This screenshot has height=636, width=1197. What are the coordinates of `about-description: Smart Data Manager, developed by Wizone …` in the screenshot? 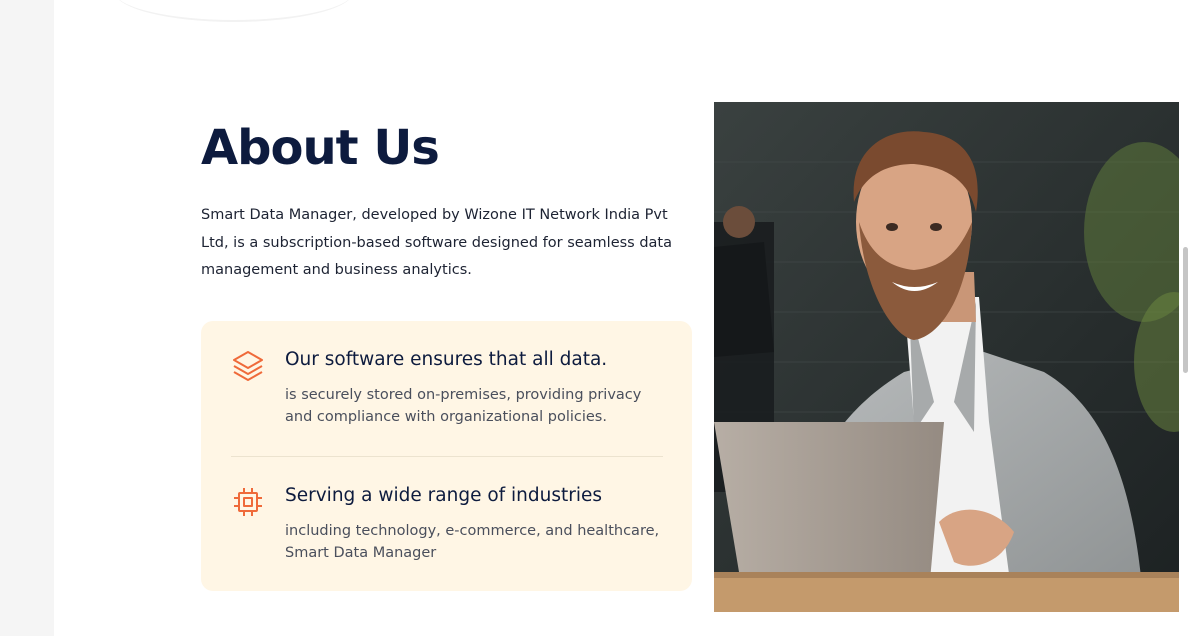 It's located at (437, 242).